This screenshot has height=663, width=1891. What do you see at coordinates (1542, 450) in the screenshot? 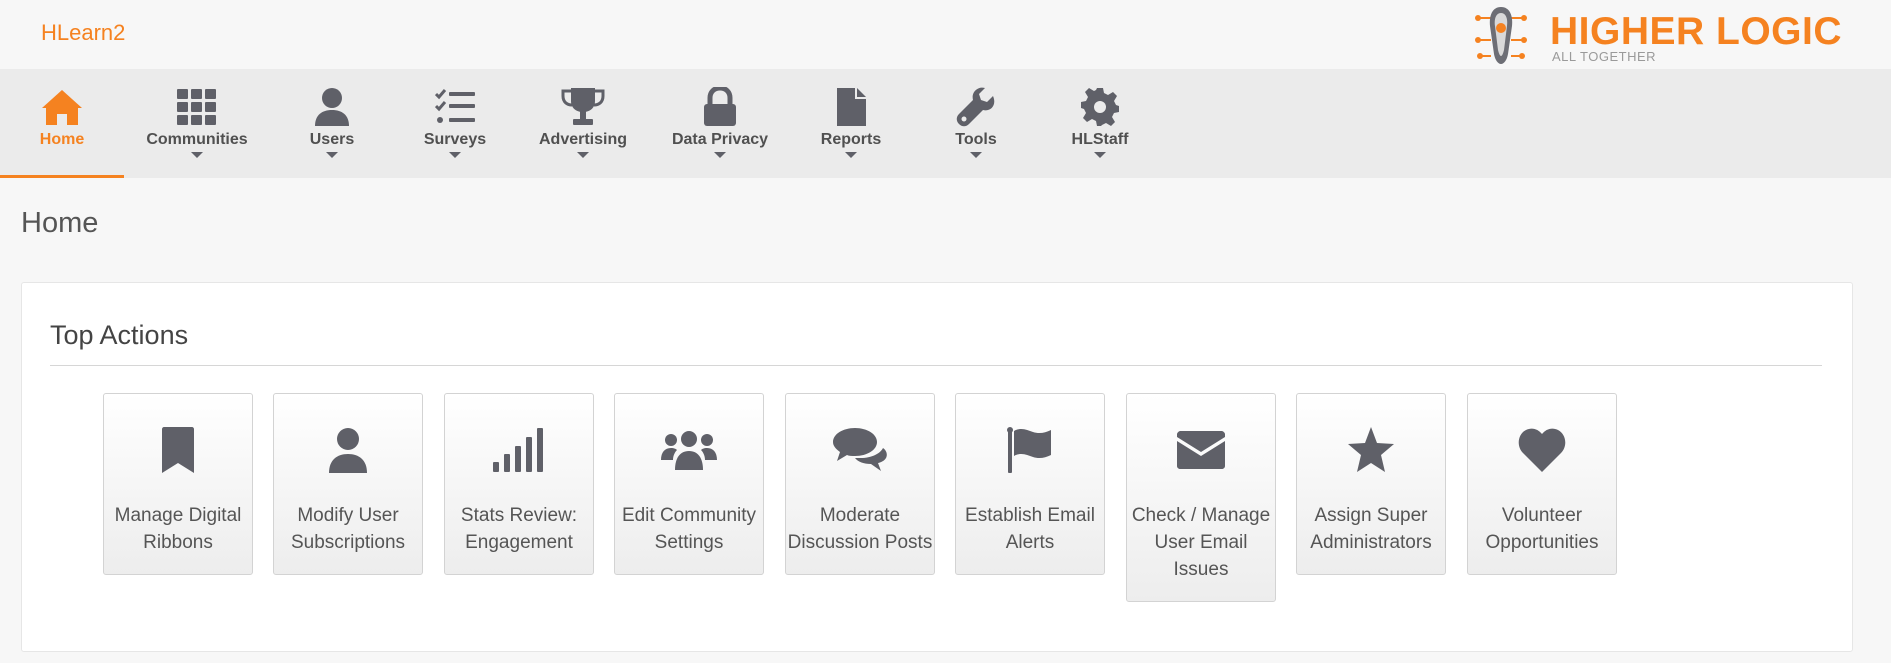
I see `heart-icon` at bounding box center [1542, 450].